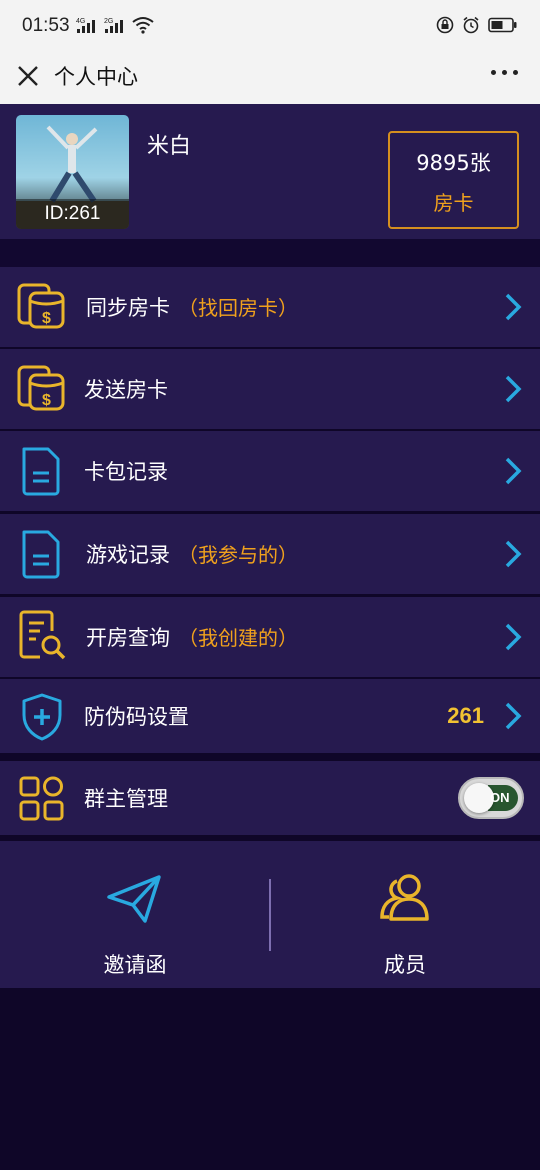 This screenshot has height=1170, width=540. I want to click on anticounterfeit-code-value: 261, so click(465, 715).